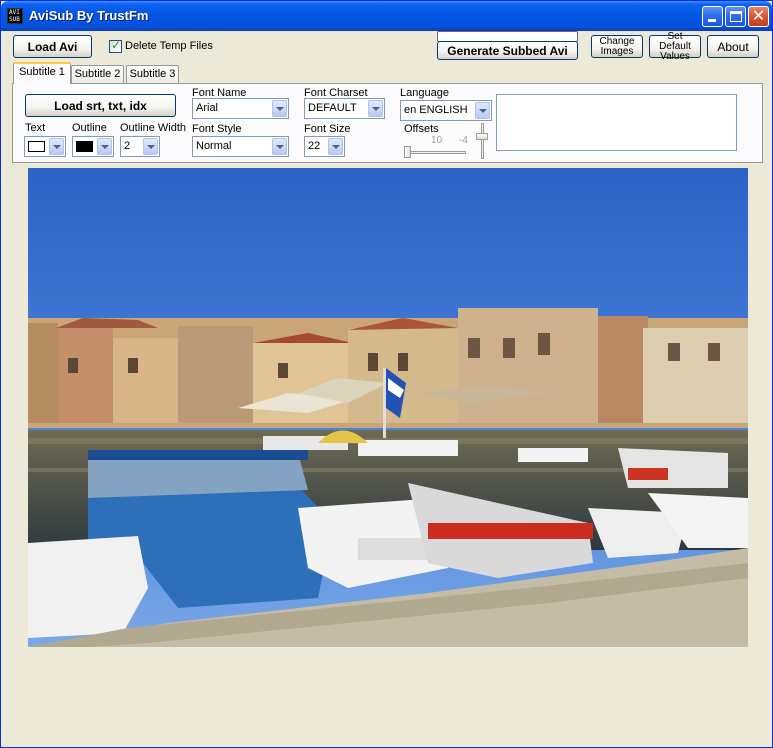 The height and width of the screenshot is (748, 773). Describe the element at coordinates (217, 129) in the screenshot. I see `font-style-label: Font Style` at that location.